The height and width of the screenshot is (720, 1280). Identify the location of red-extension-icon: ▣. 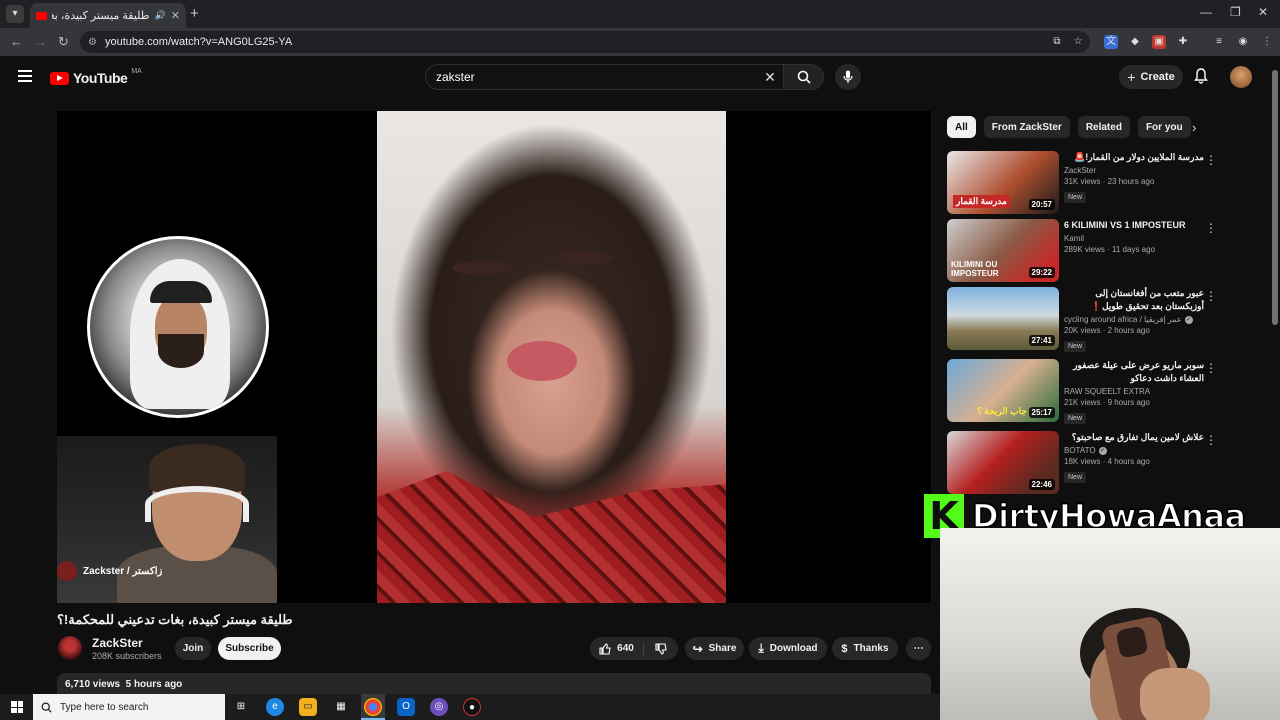
(1159, 42).